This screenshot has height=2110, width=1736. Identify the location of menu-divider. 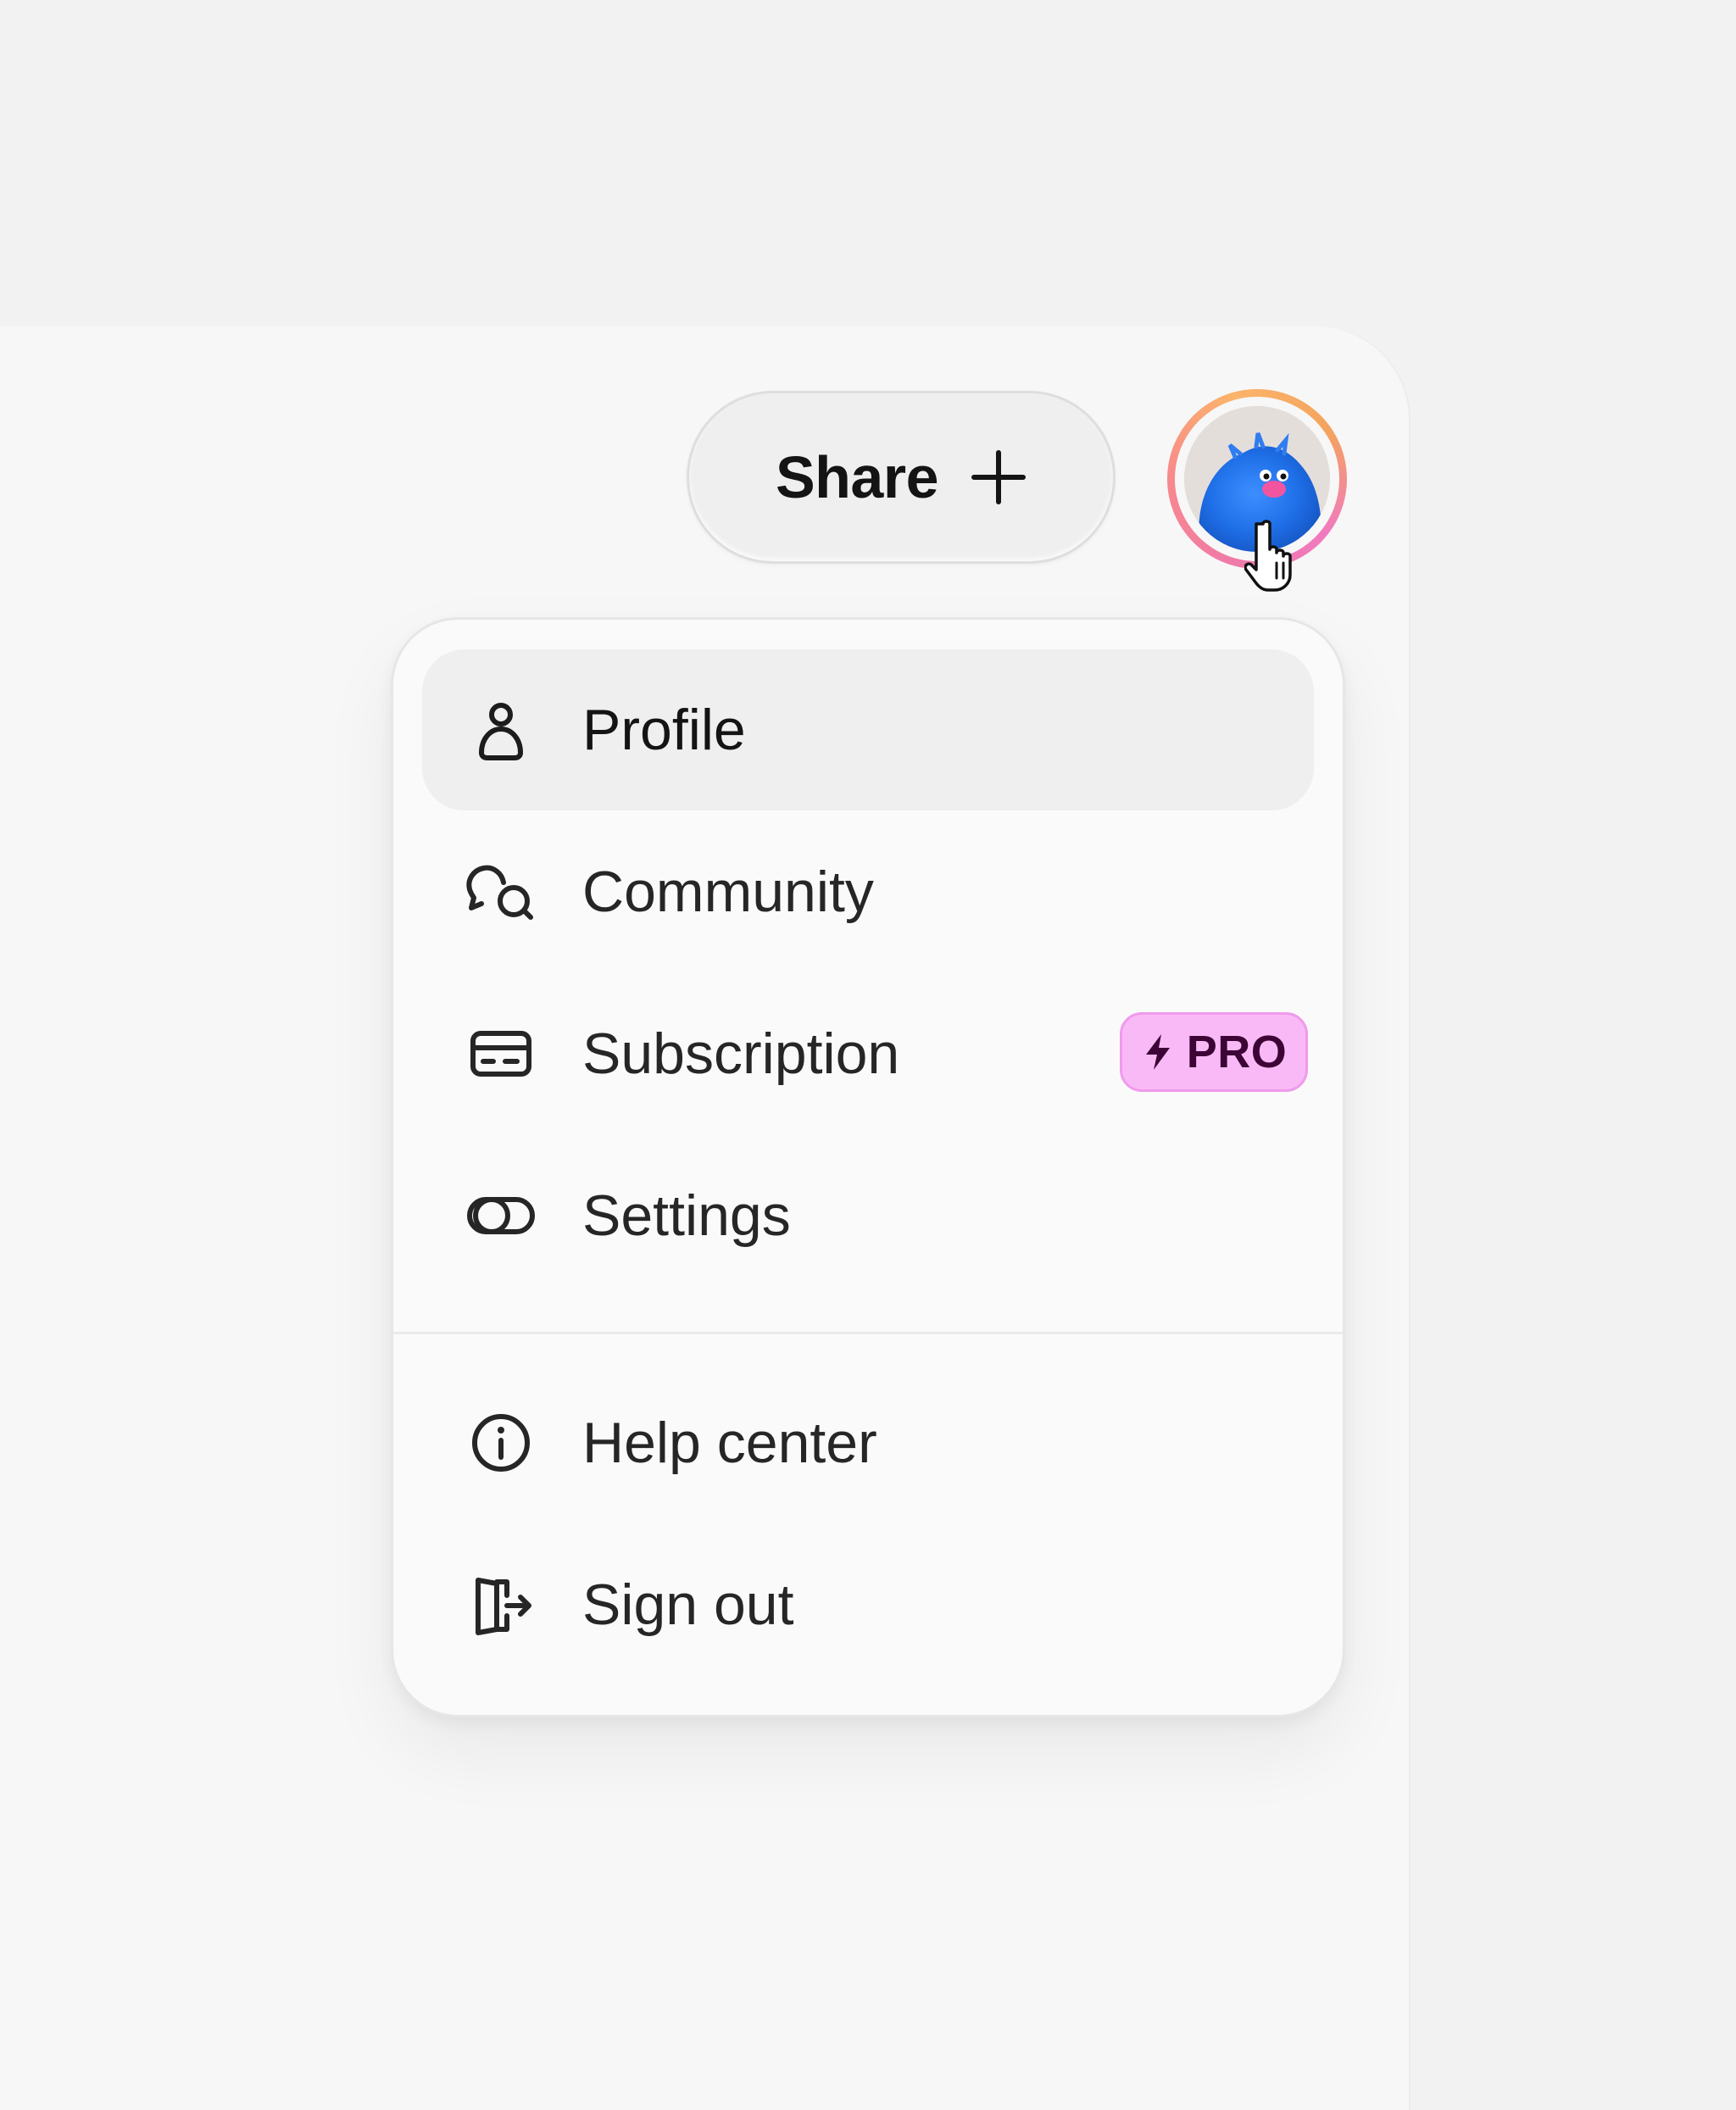
(868, 1333).